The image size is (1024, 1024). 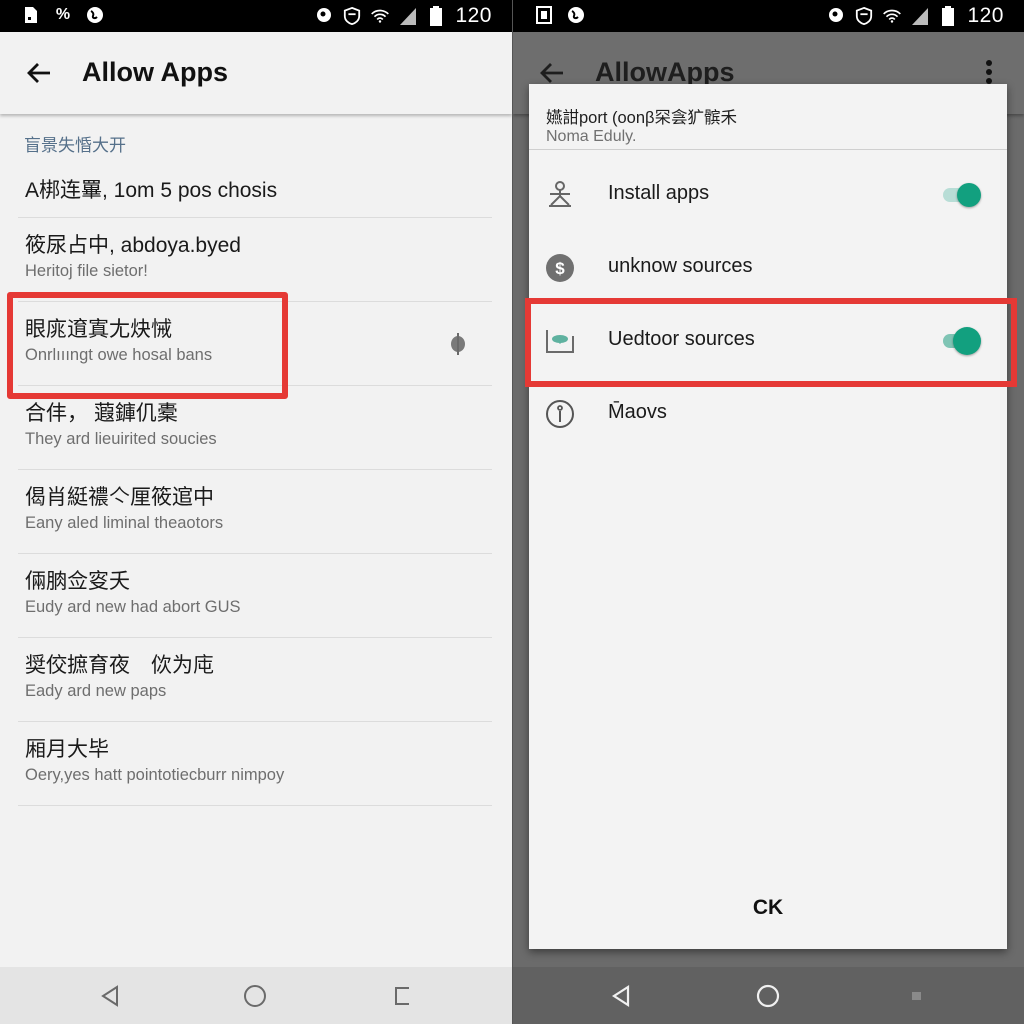 I want to click on dollar-icon: $, so click(x=560, y=268).